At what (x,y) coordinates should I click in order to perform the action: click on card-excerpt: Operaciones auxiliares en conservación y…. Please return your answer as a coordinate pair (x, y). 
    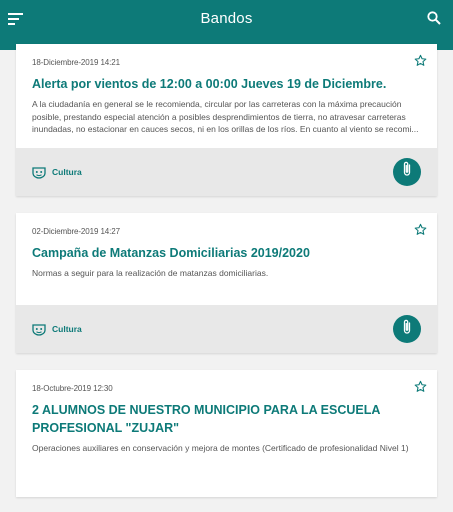
    Looking at the image, I should click on (220, 448).